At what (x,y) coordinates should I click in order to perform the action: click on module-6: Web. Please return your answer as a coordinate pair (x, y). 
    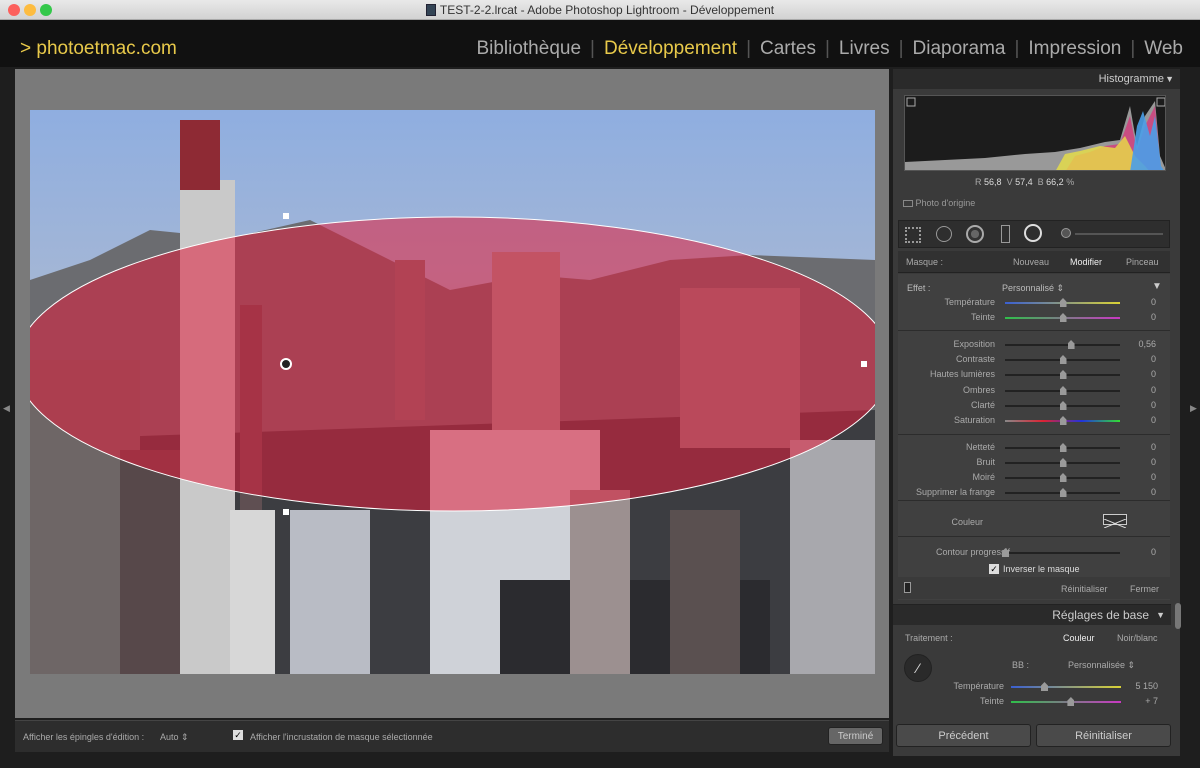
    Looking at the image, I should click on (1163, 49).